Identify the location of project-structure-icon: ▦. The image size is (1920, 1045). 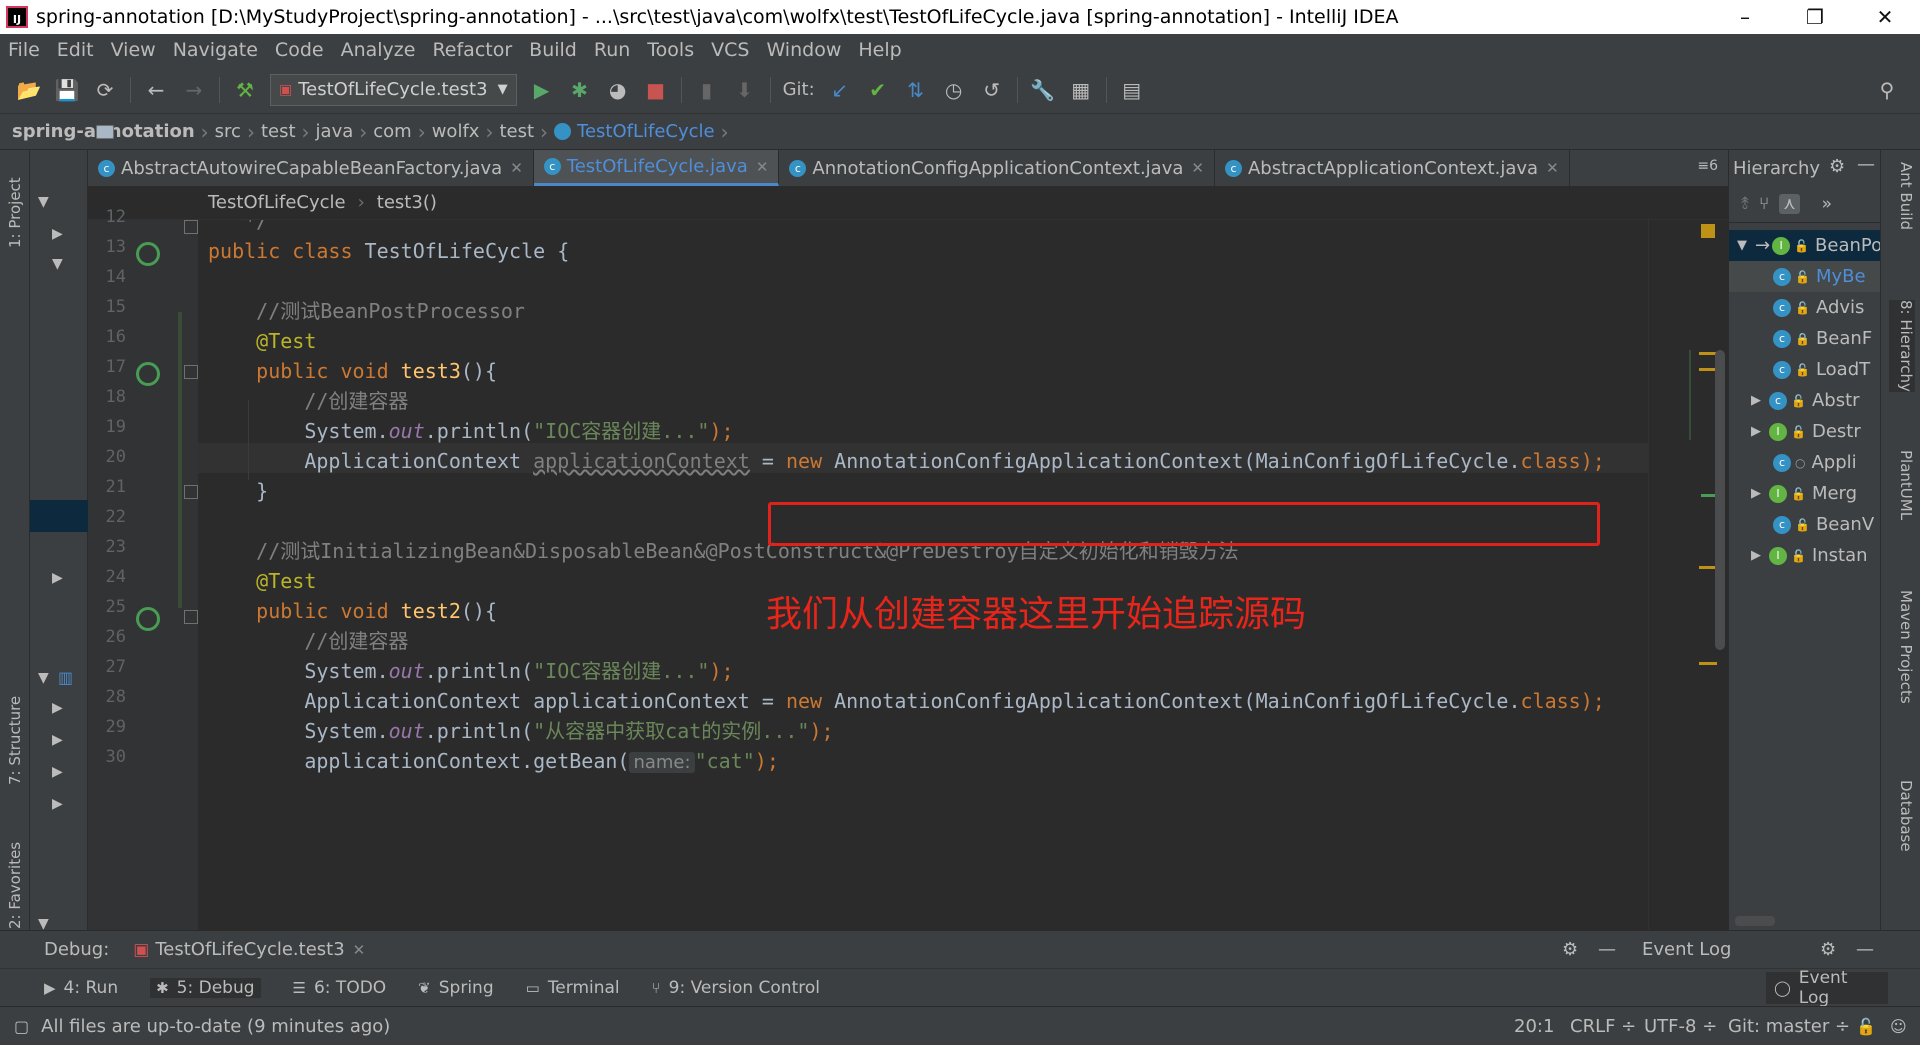
(1081, 90).